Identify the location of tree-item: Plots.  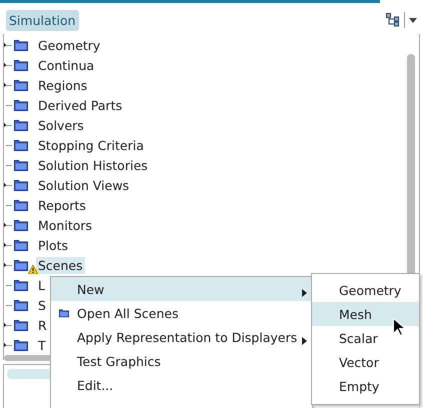
(53, 245).